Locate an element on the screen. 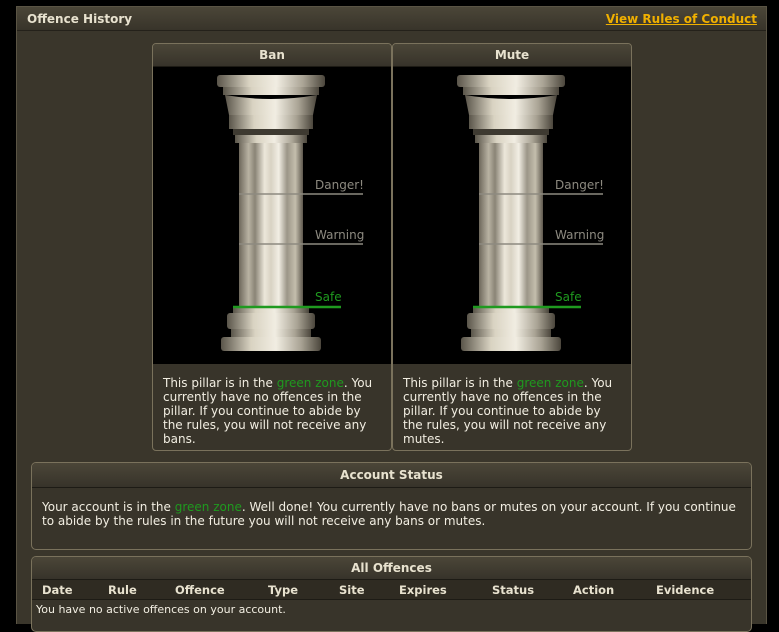  ban-pillar-title: Ban is located at coordinates (272, 55).